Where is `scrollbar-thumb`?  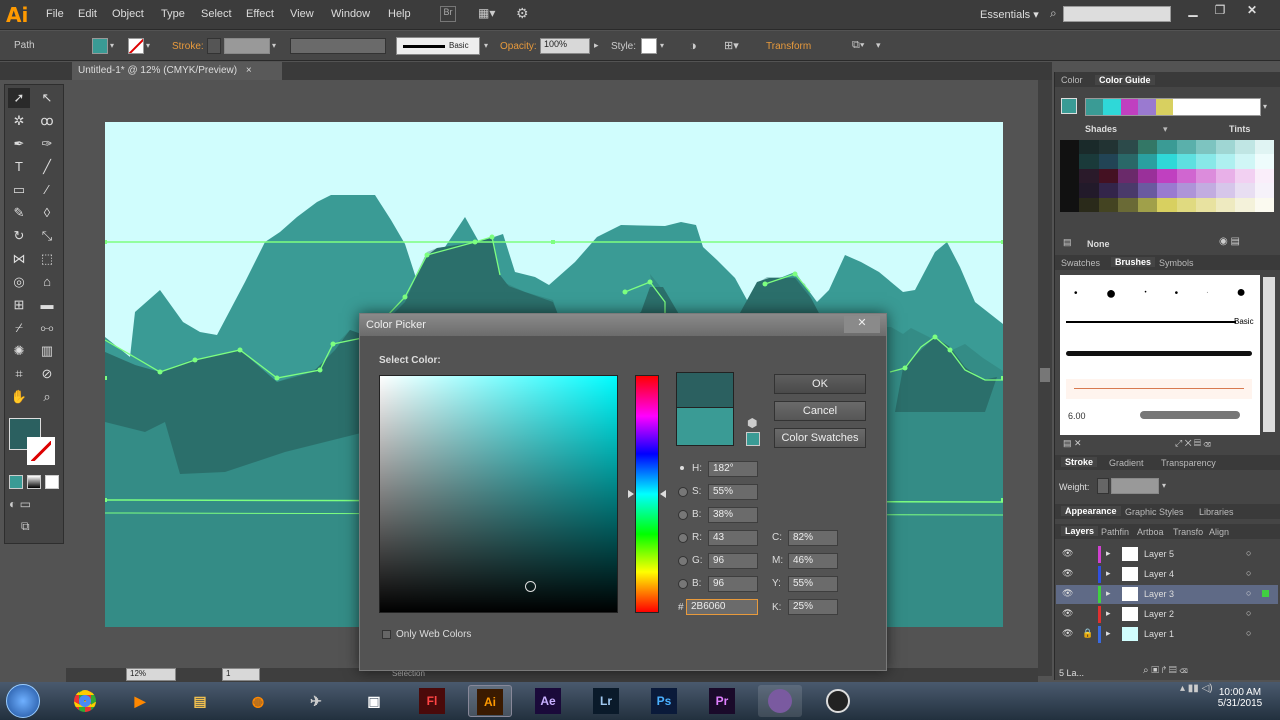 scrollbar-thumb is located at coordinates (1045, 375).